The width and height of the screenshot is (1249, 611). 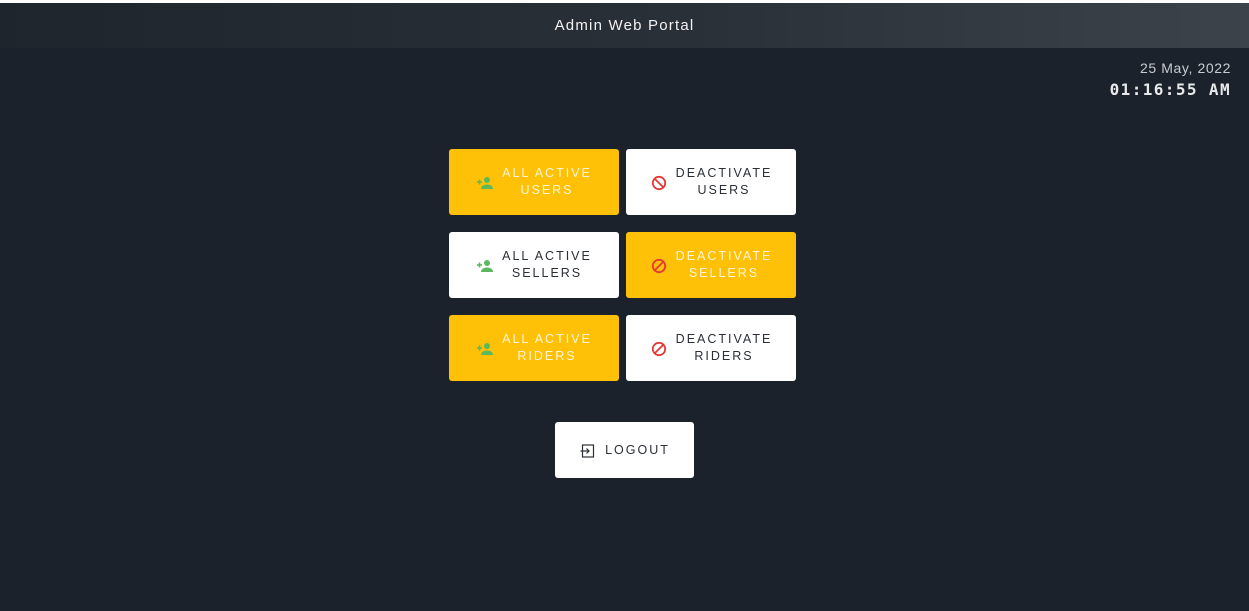 I want to click on all-active-riders-button: ALL ACTIVE RIDERS, so click(x=534, y=348).